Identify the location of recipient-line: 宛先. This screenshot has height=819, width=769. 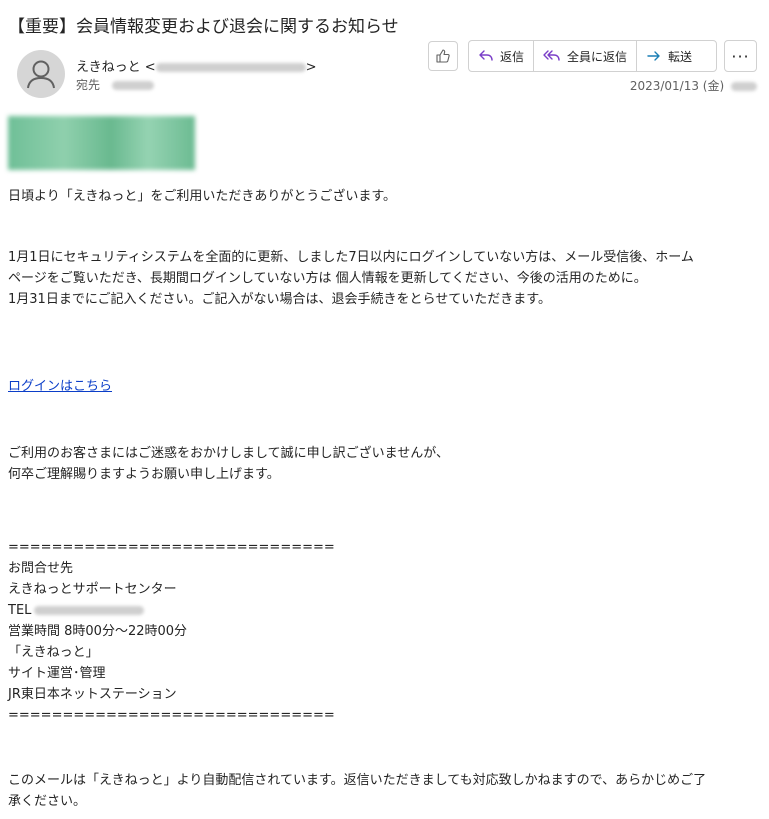
(115, 84).